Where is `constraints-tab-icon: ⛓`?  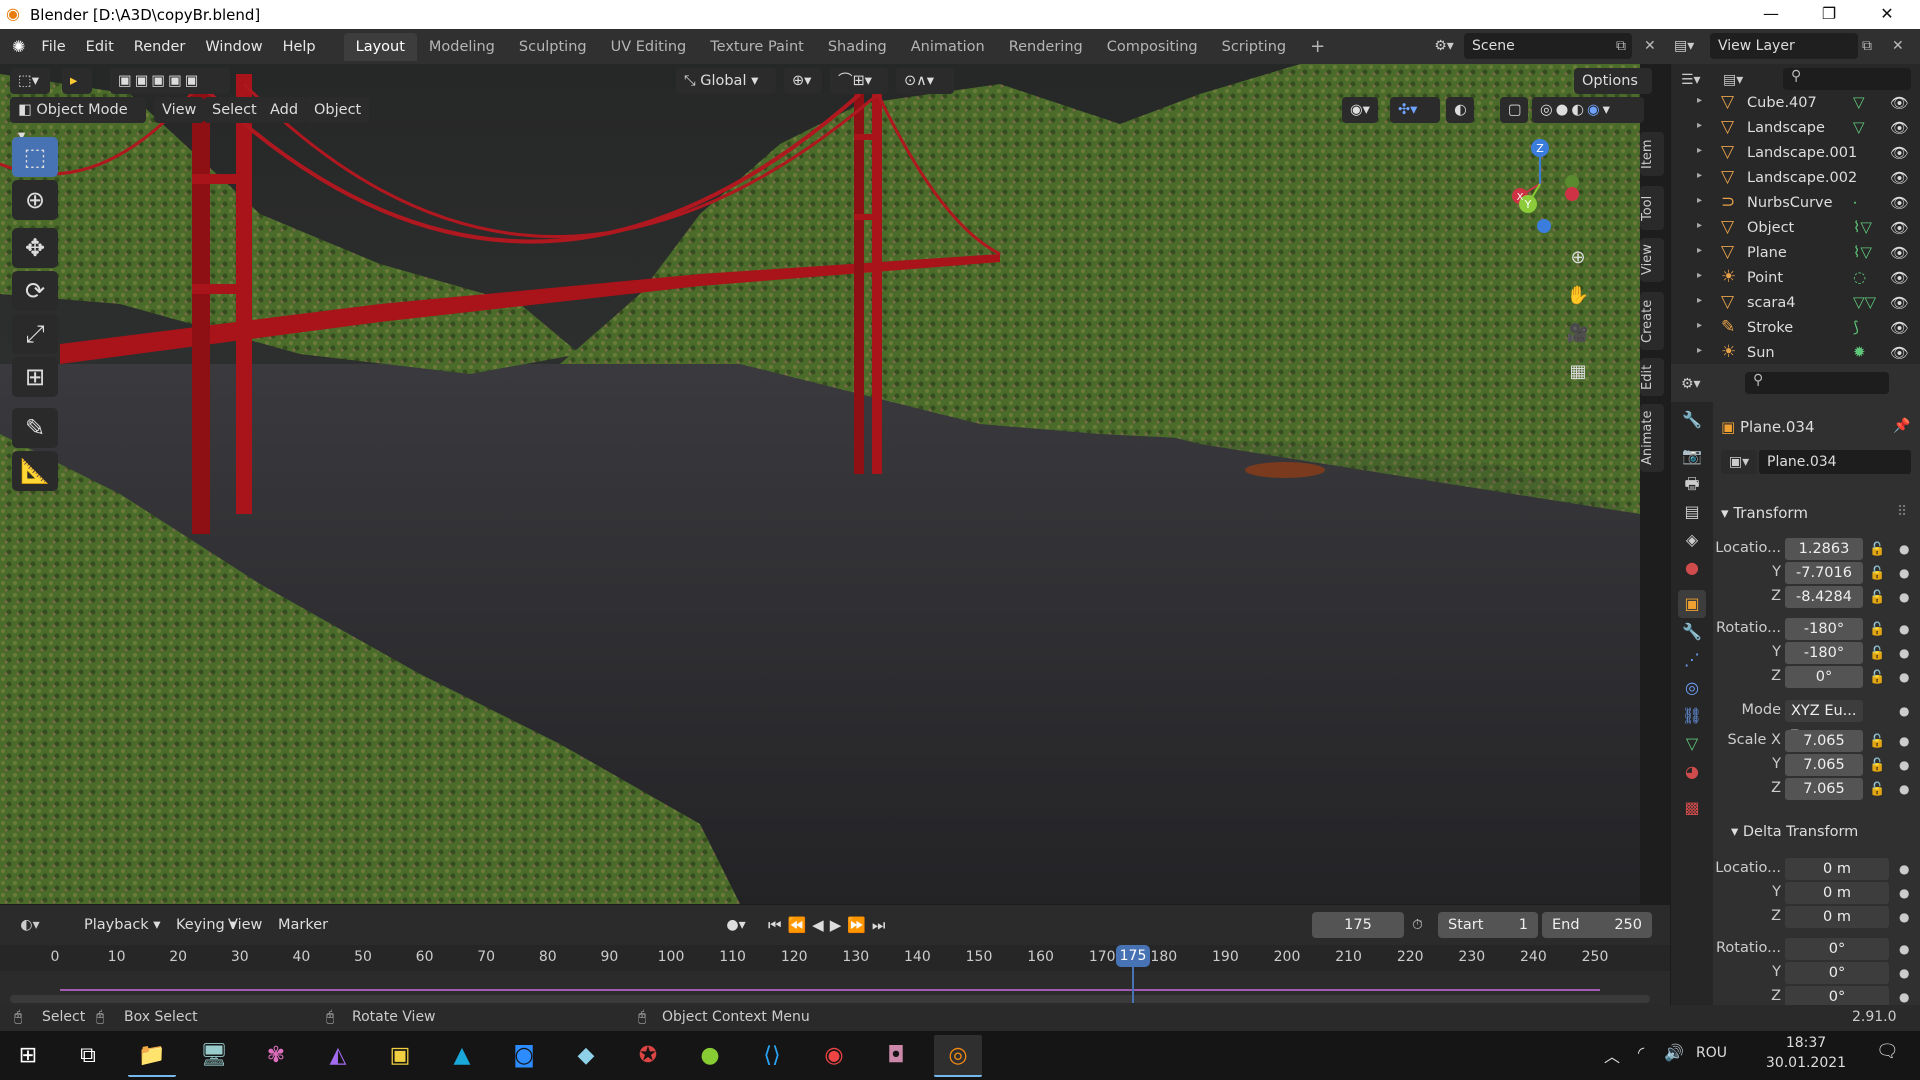
constraints-tab-icon: ⛓ is located at coordinates (1692, 716).